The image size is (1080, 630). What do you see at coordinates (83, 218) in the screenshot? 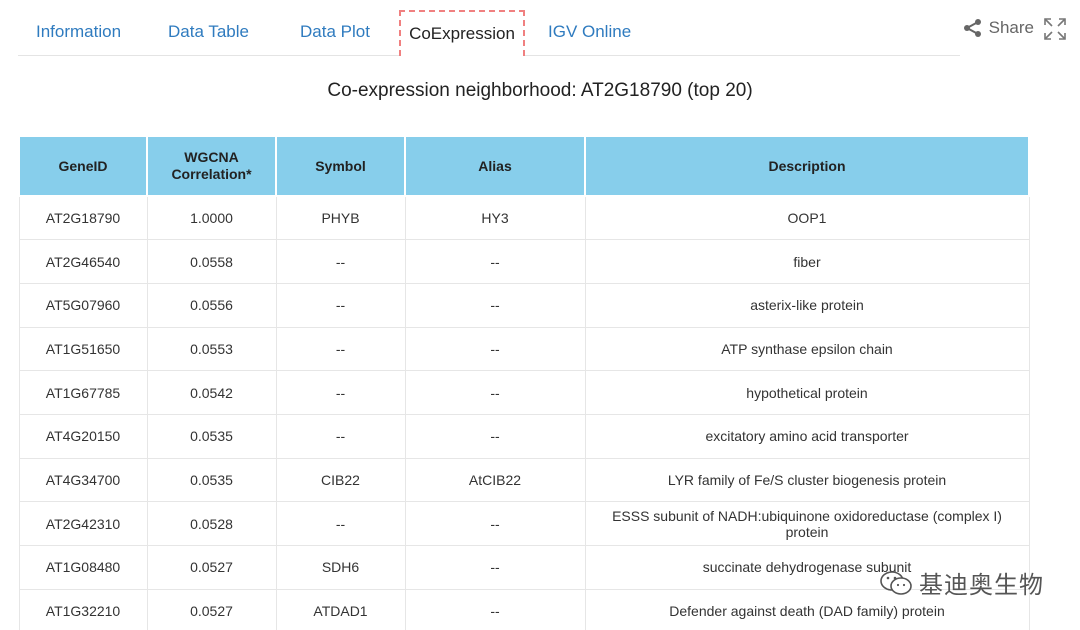
I see `cell-geneid: AT2G18790` at bounding box center [83, 218].